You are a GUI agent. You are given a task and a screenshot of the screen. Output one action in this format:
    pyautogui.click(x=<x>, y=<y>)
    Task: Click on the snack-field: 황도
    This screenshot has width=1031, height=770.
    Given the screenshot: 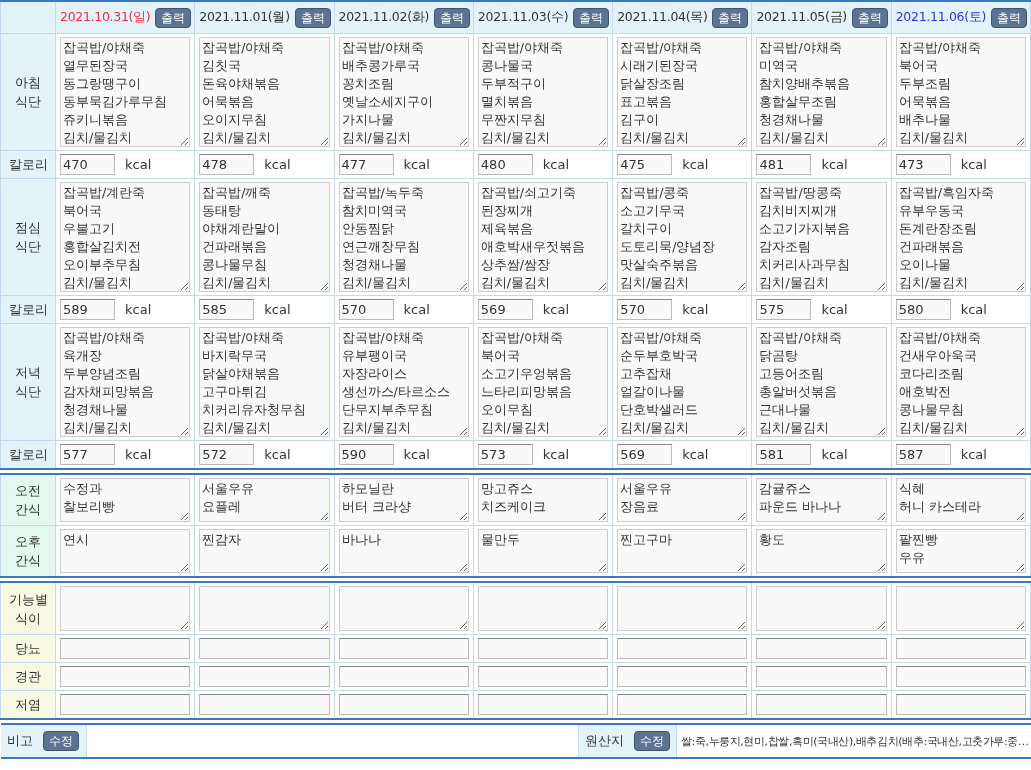 What is the action you would take?
    pyautogui.click(x=821, y=551)
    